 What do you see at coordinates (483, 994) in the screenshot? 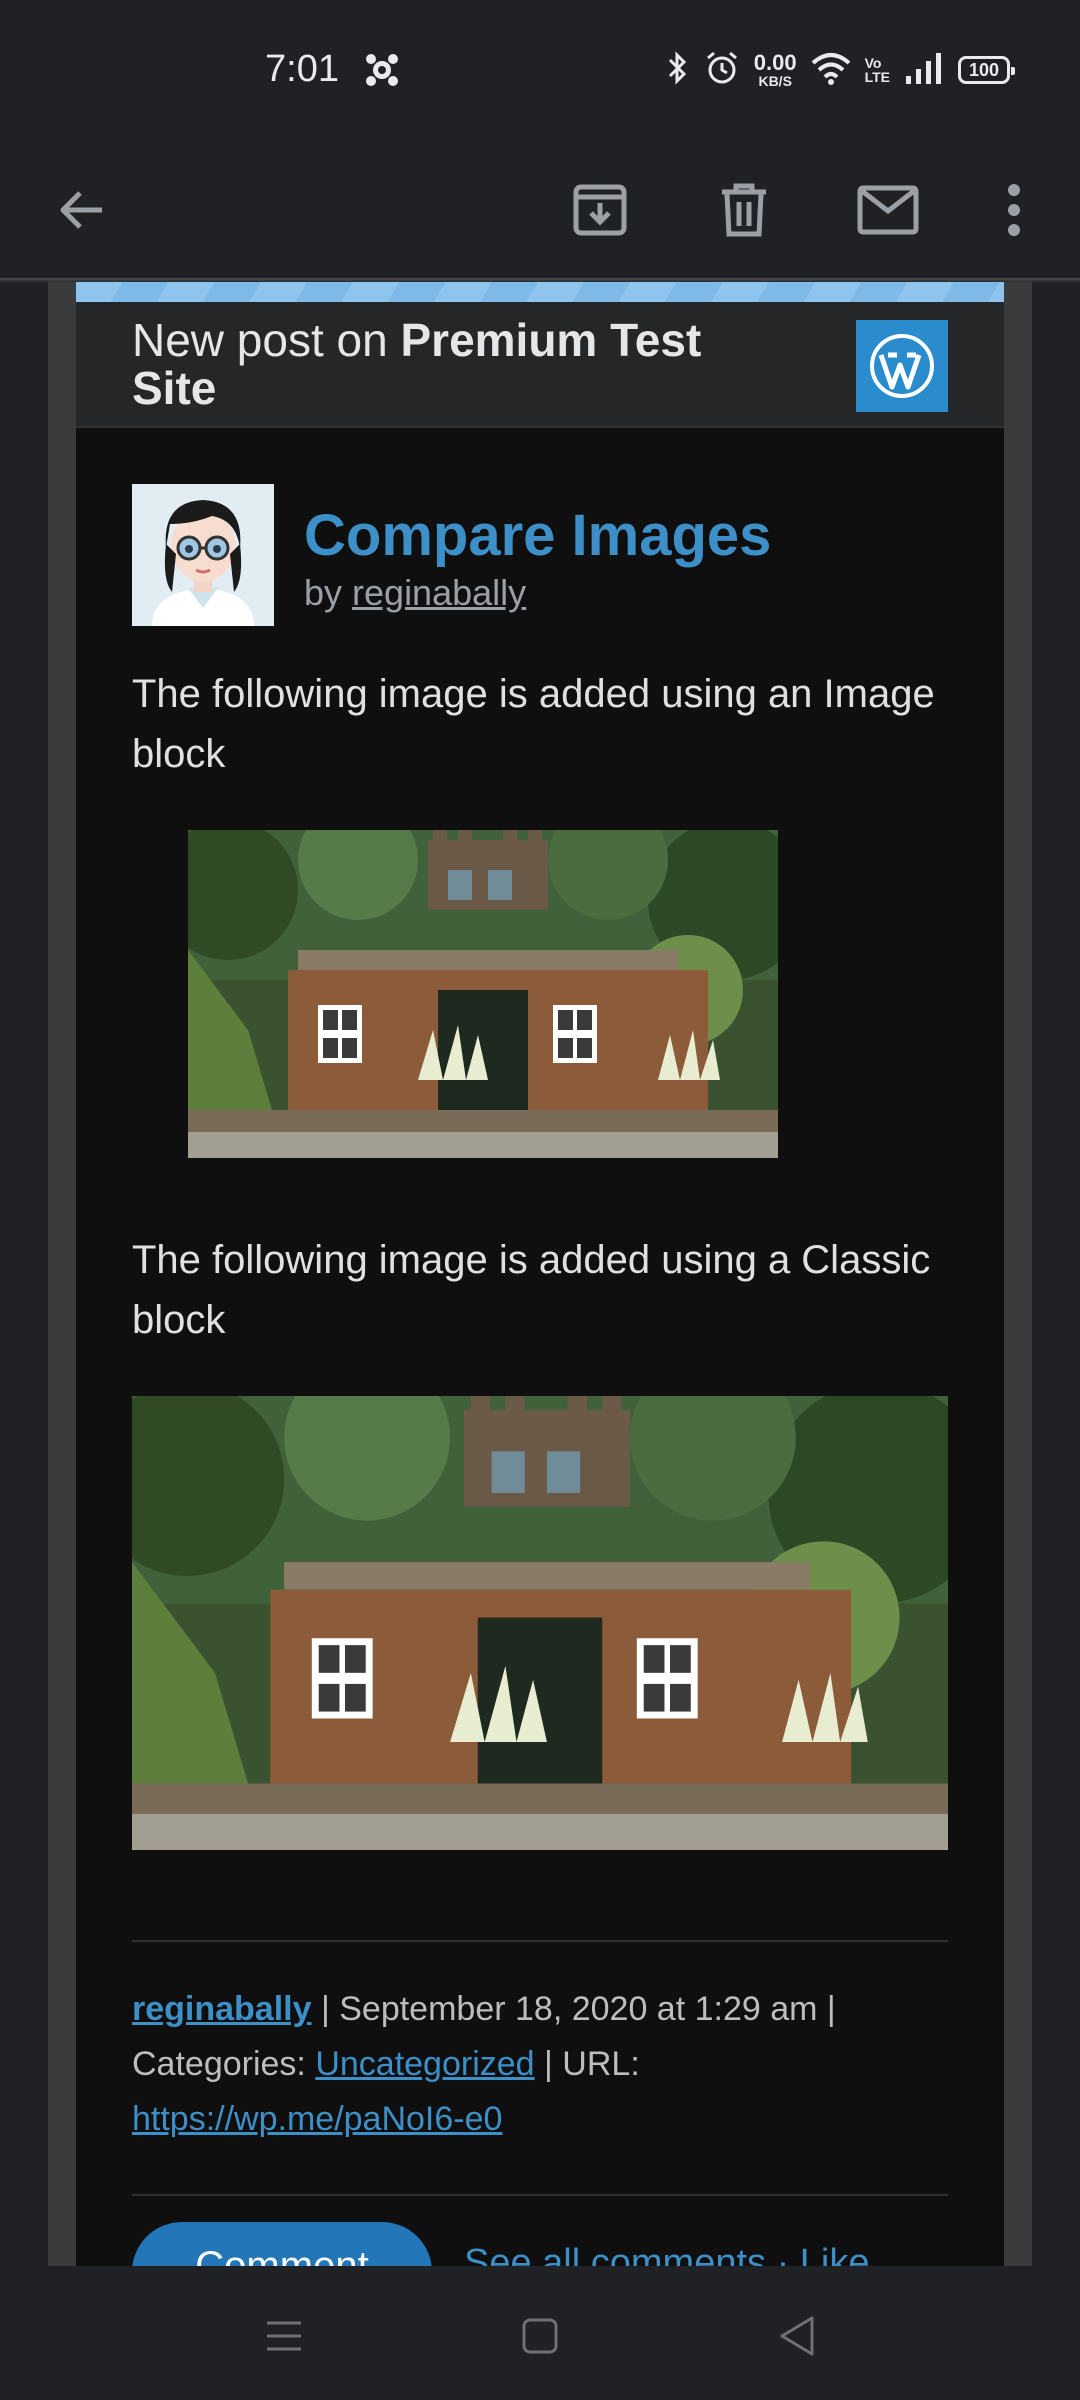
I see `image-block-photo` at bounding box center [483, 994].